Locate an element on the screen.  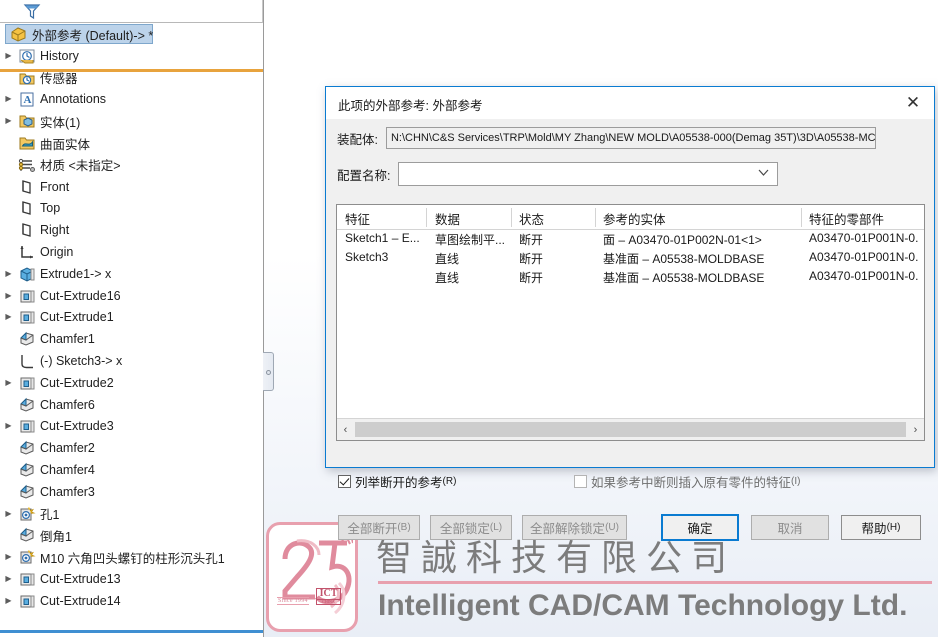
tree-item: ▶Chamfer2 is located at coordinates (131, 448).